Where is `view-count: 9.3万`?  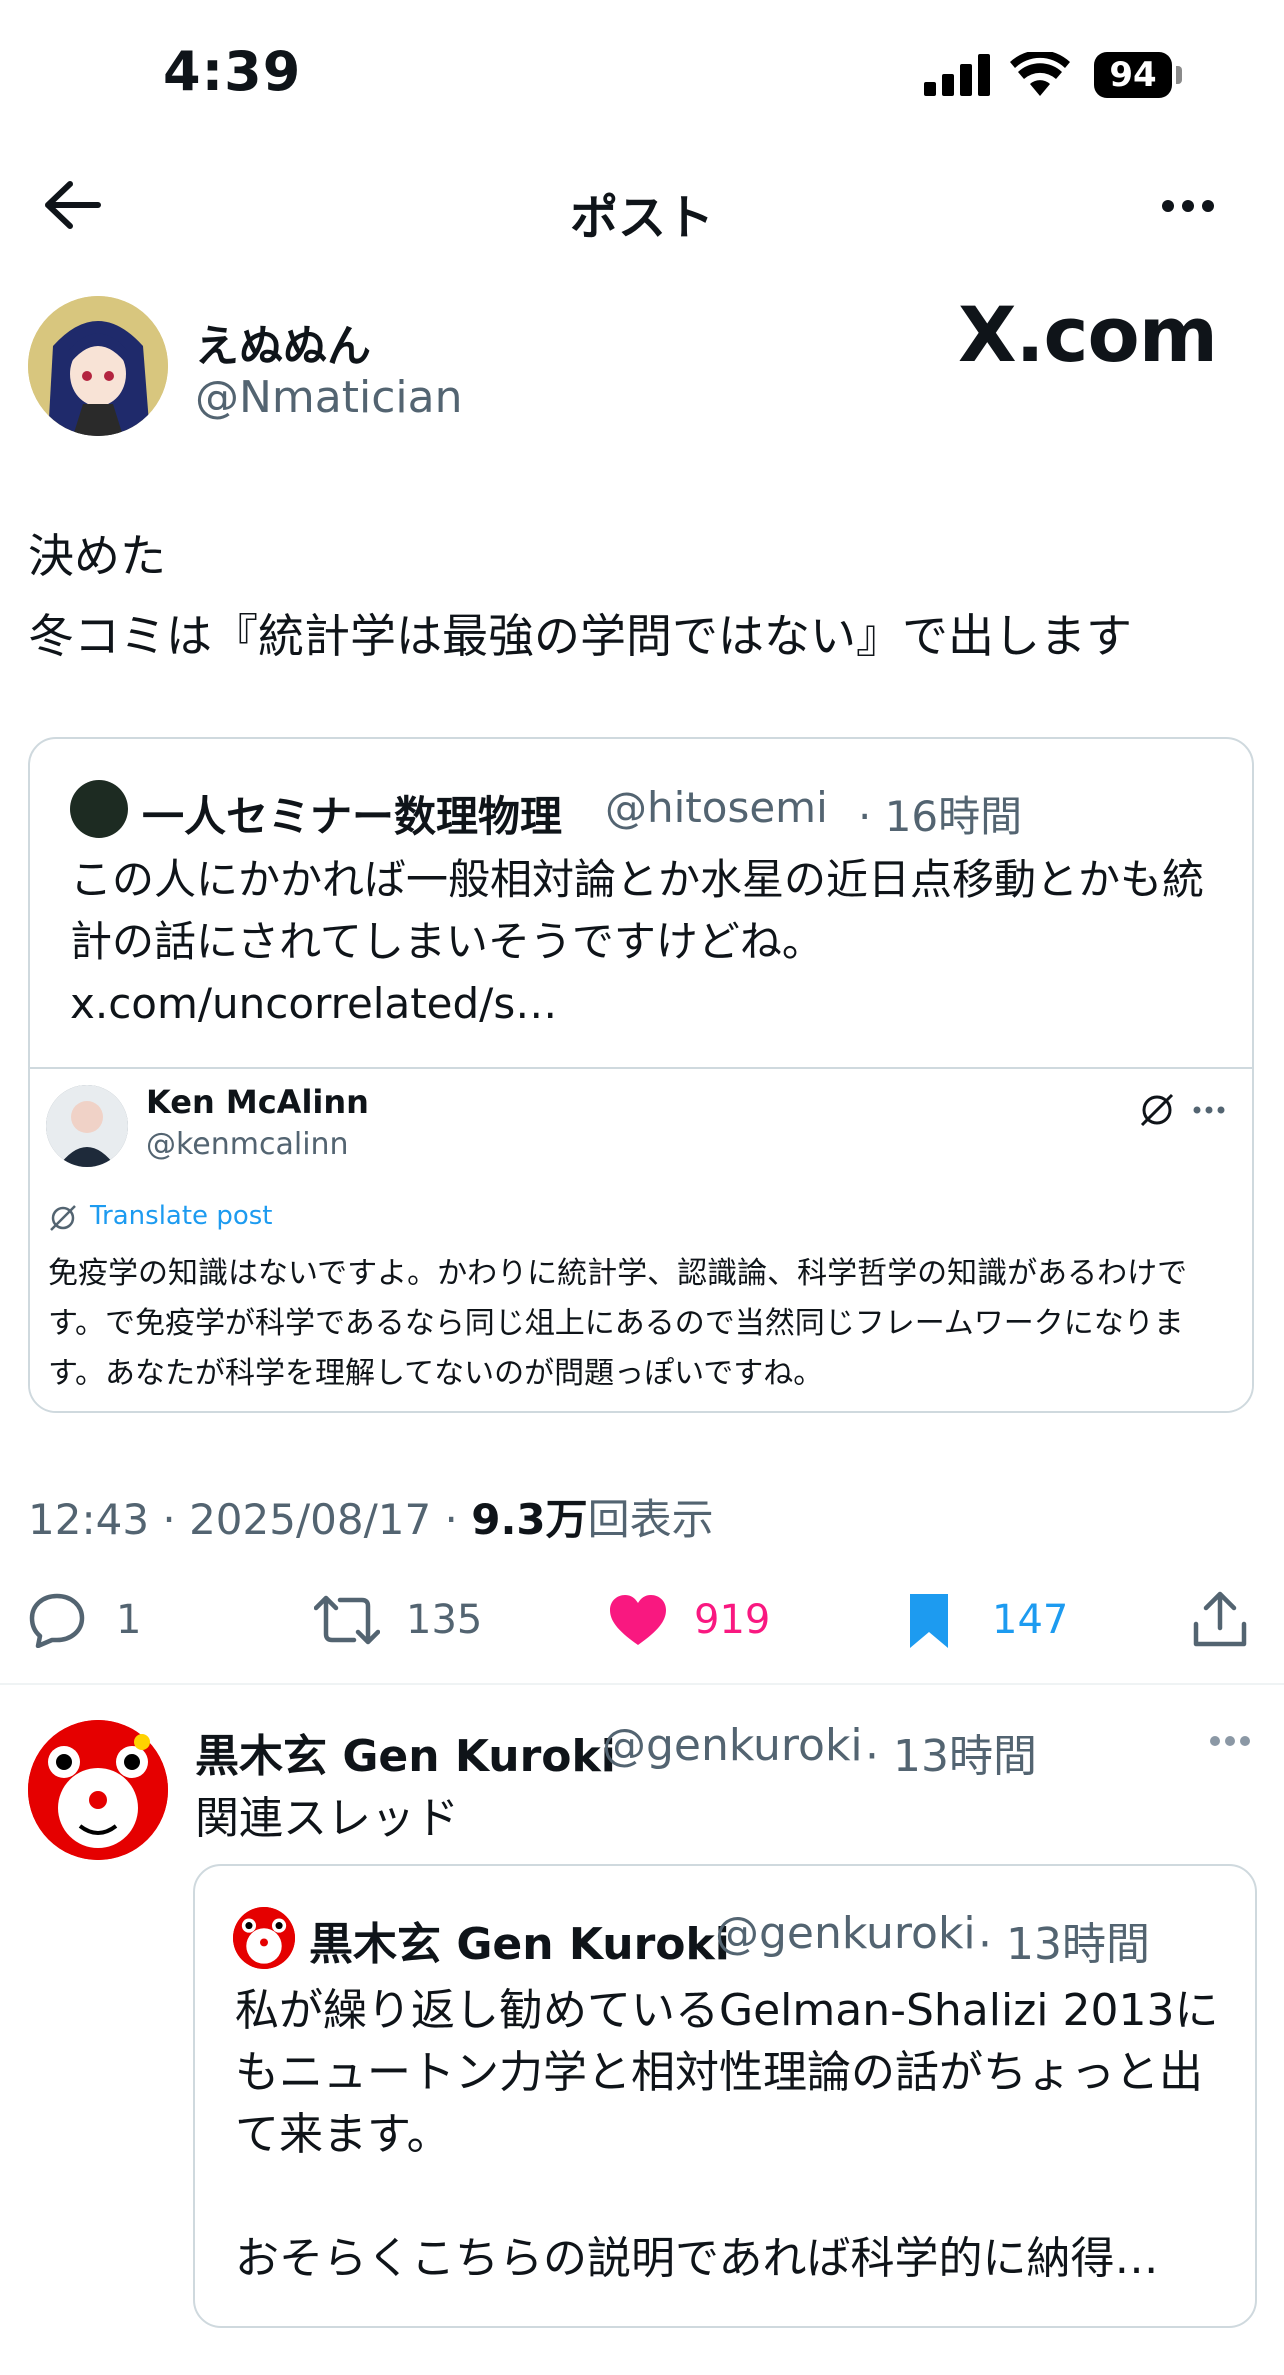
view-count: 9.3万 is located at coordinates (529, 1519).